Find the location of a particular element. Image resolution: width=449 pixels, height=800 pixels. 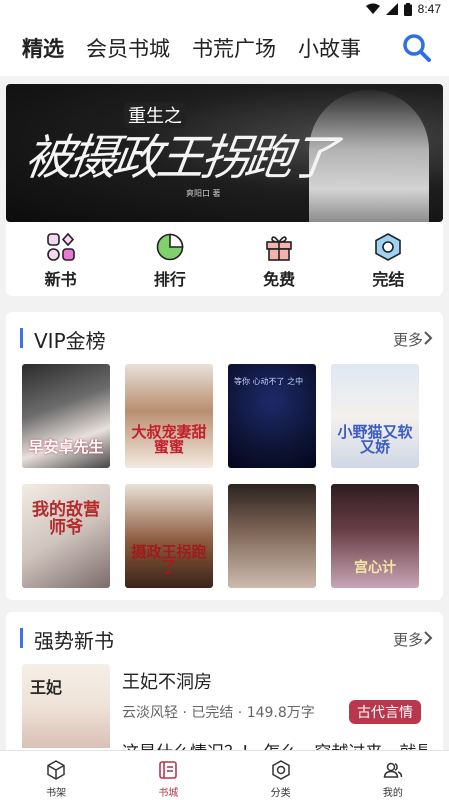

book-cover is located at coordinates (272, 536).